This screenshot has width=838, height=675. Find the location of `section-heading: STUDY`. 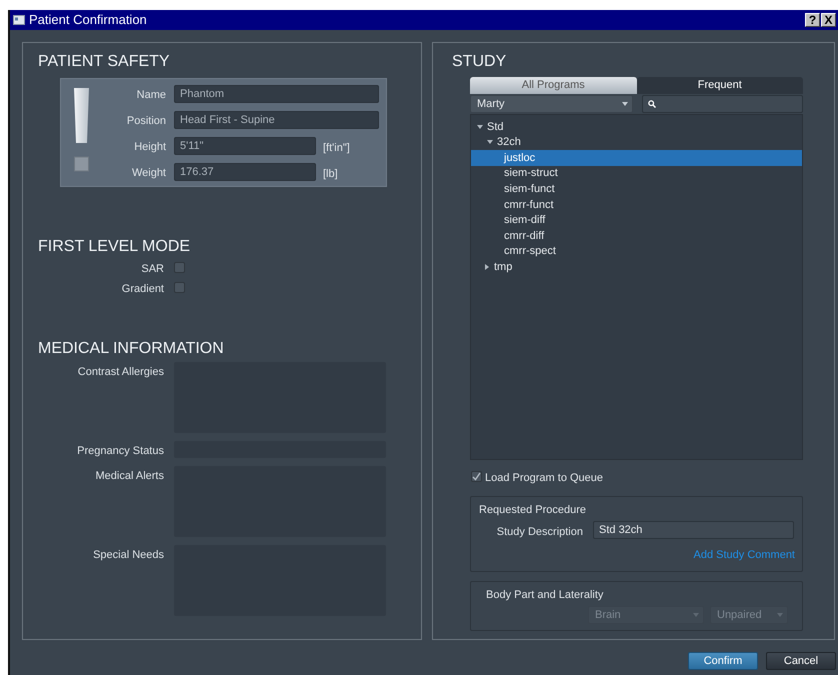

section-heading: STUDY is located at coordinates (479, 62).